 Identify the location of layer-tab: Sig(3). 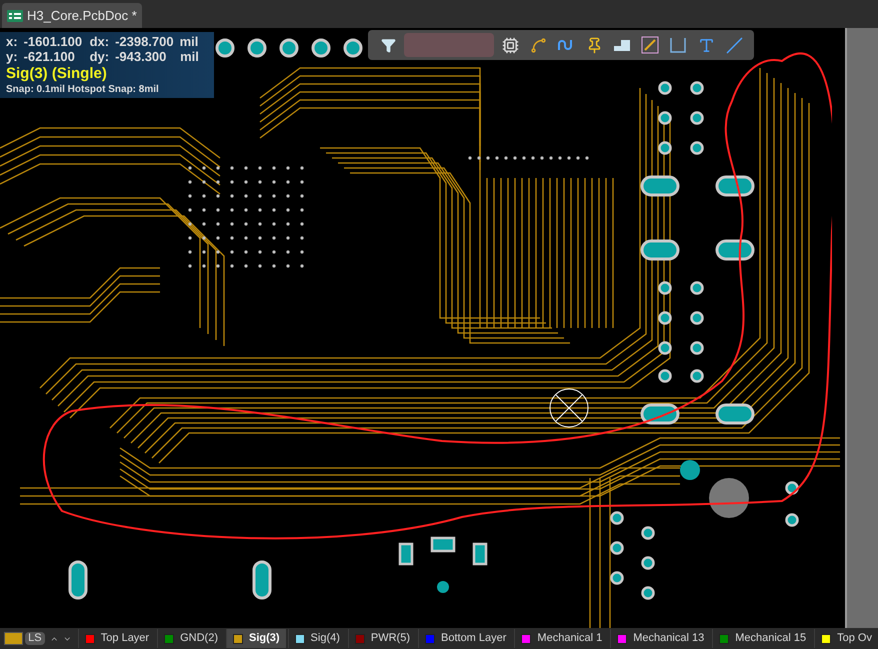
(256, 638).